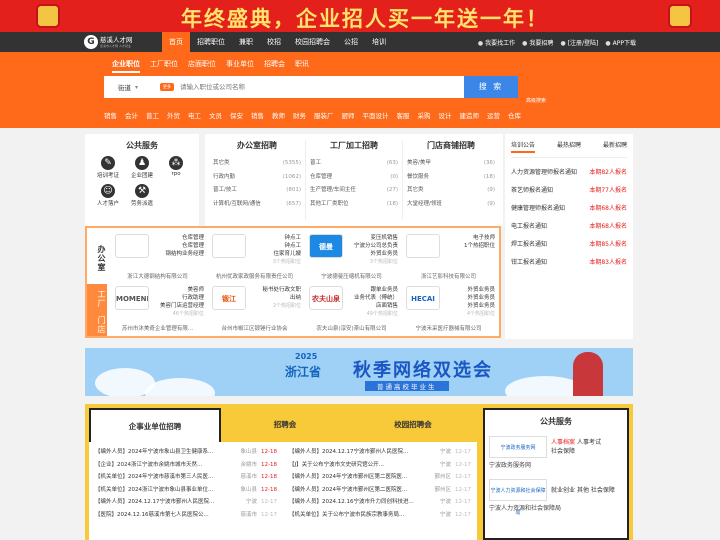 This screenshot has width=720, height=540. What do you see at coordinates (130, 87) in the screenshot?
I see `city-select: 街道 ▾` at bounding box center [130, 87].